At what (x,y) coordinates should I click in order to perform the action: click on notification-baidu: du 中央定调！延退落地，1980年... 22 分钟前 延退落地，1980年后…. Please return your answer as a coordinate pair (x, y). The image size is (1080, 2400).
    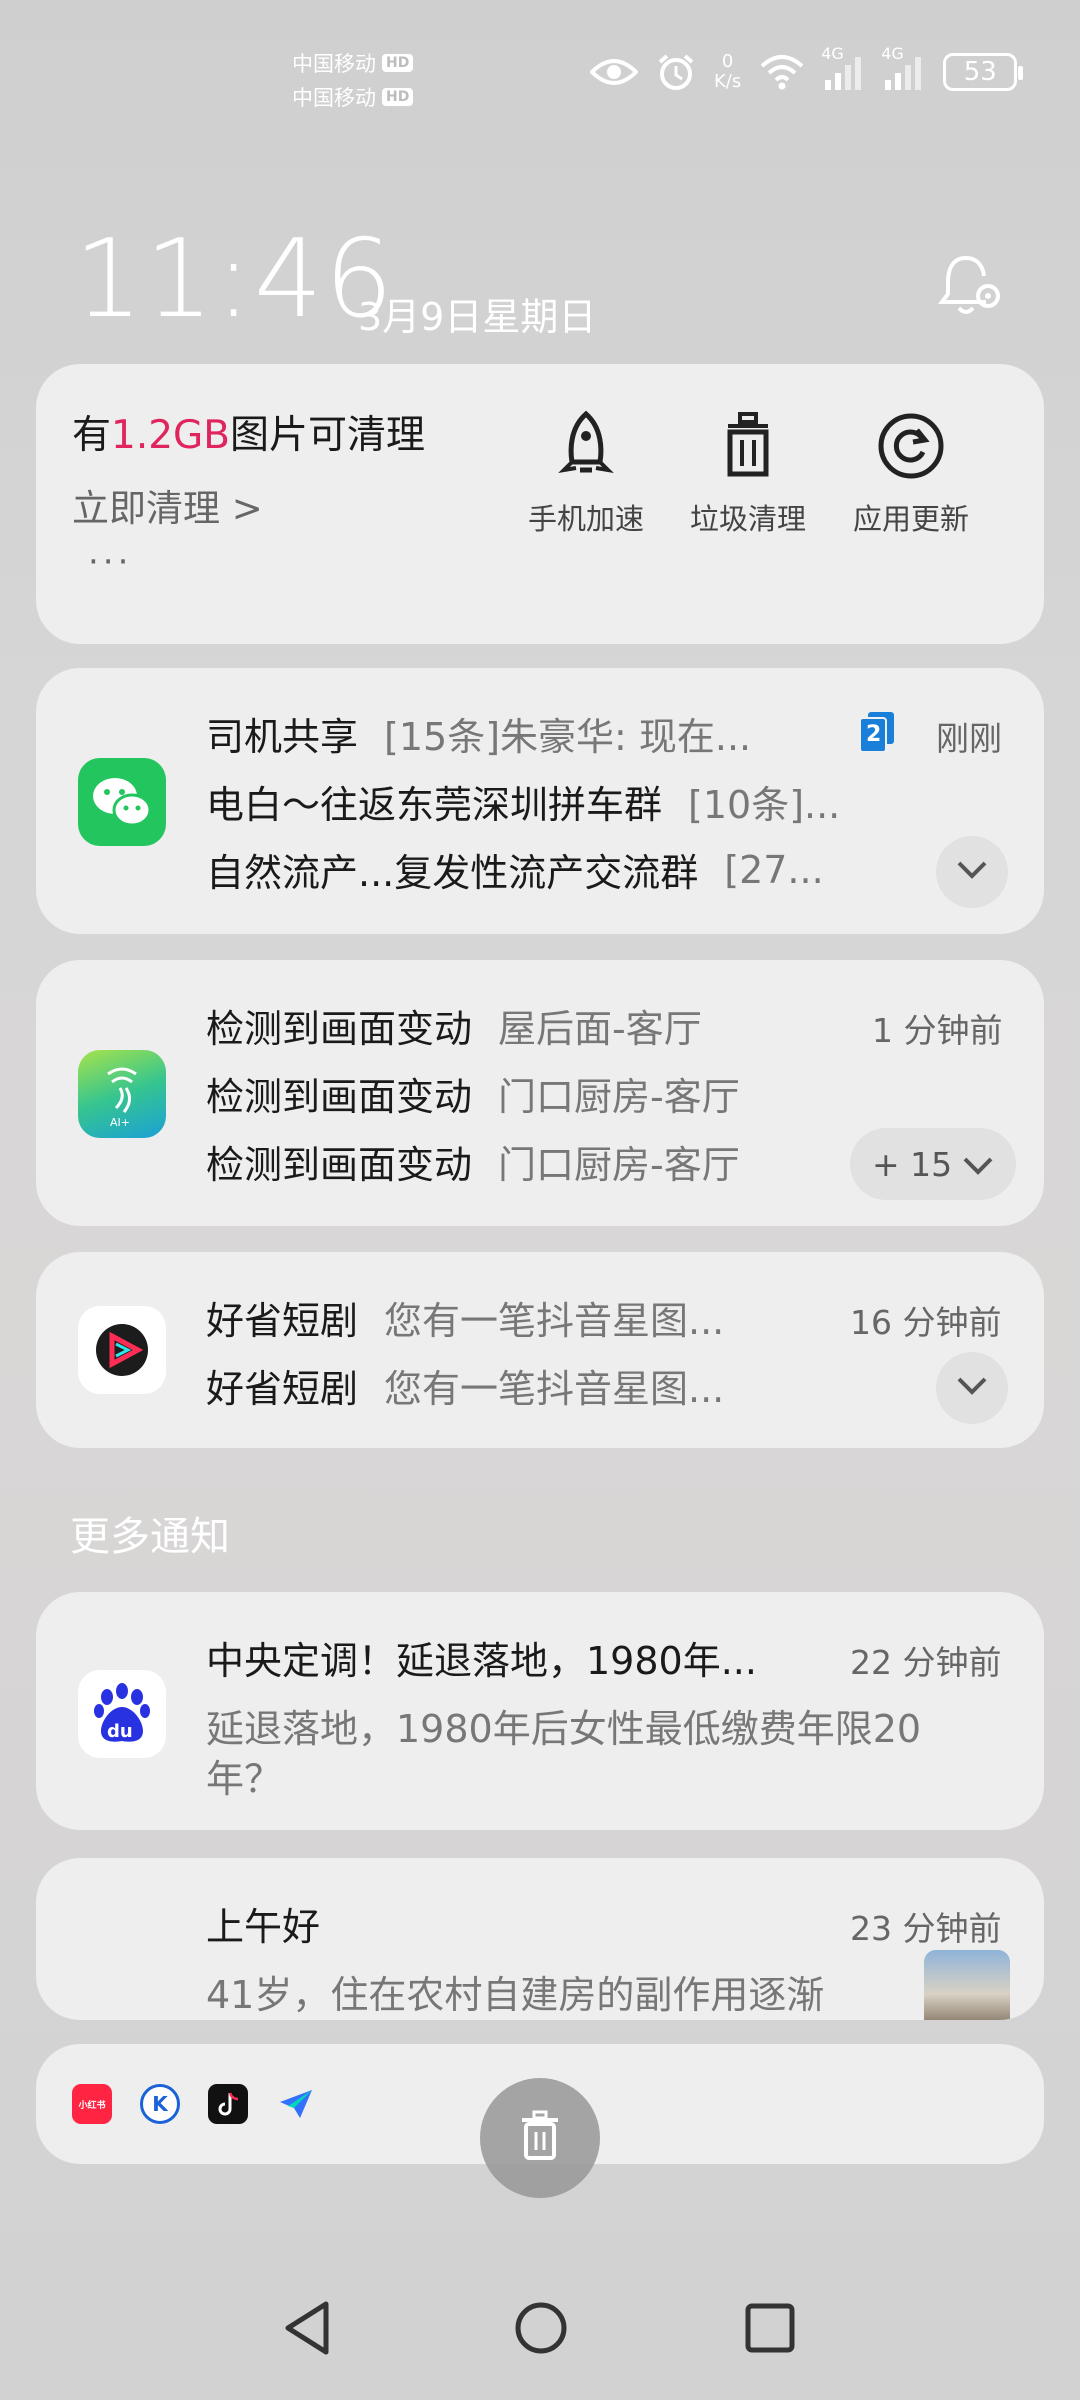
    Looking at the image, I should click on (540, 1711).